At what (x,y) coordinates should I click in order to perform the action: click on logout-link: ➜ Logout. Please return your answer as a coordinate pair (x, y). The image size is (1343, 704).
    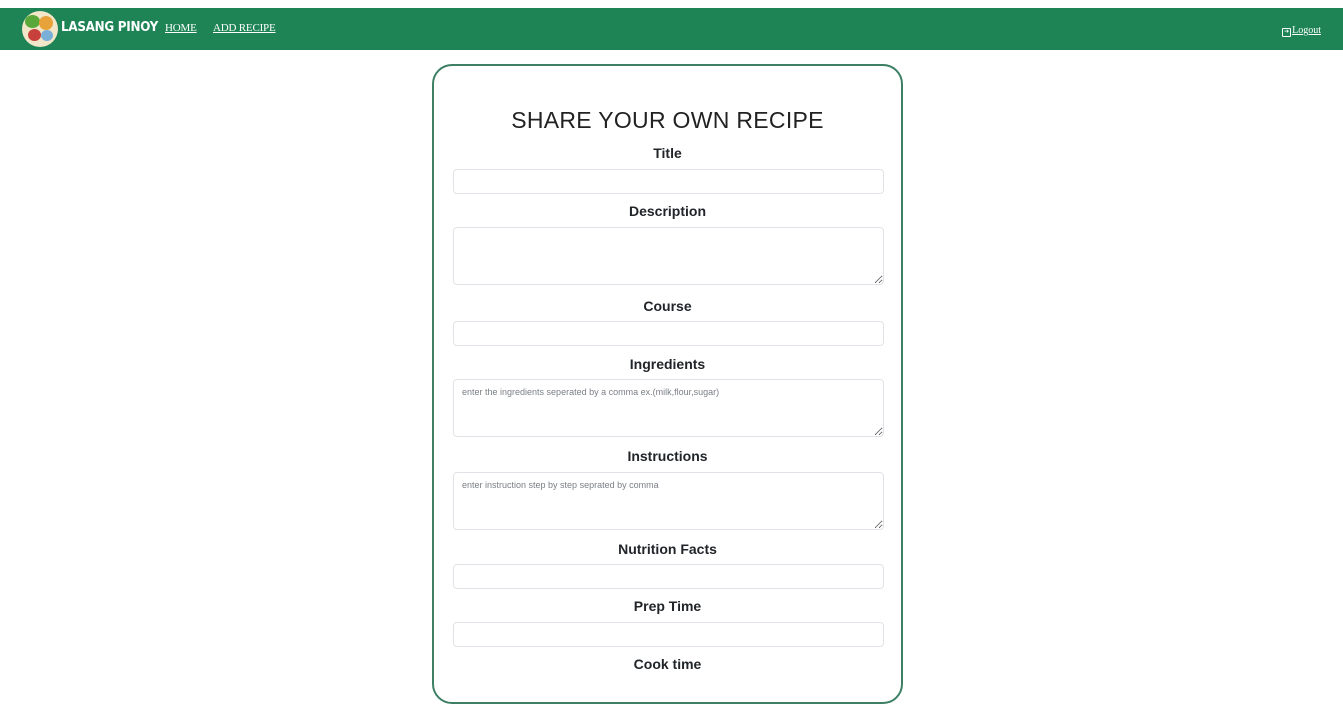
    Looking at the image, I should click on (1301, 31).